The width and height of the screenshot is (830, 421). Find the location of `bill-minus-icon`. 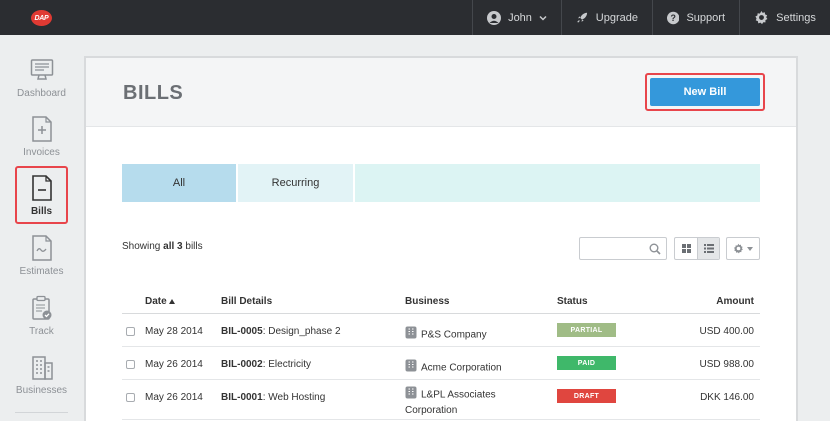

bill-minus-icon is located at coordinates (41, 188).